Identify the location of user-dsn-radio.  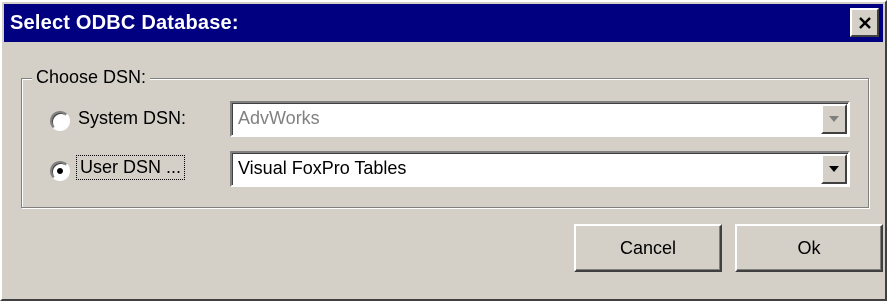
(60, 171).